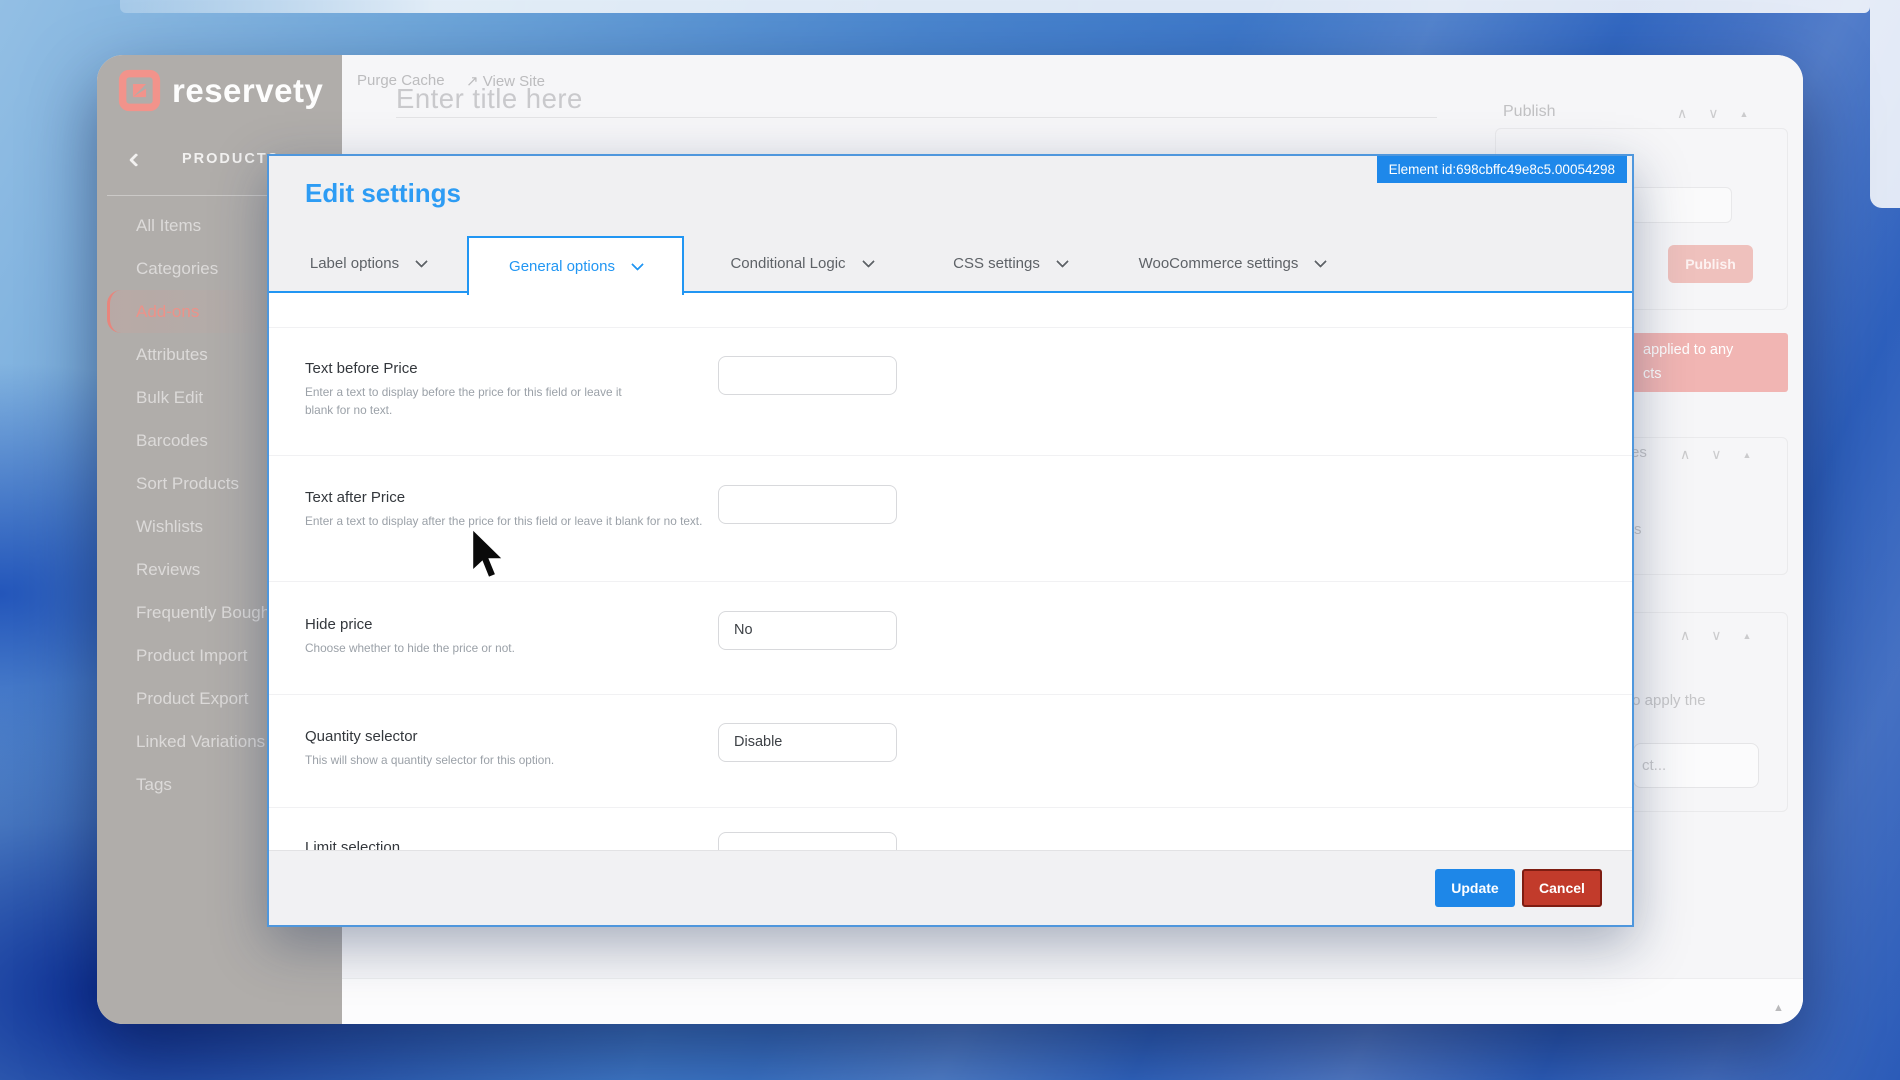 This screenshot has height=1080, width=1900. I want to click on hide-price-select: No, so click(807, 630).